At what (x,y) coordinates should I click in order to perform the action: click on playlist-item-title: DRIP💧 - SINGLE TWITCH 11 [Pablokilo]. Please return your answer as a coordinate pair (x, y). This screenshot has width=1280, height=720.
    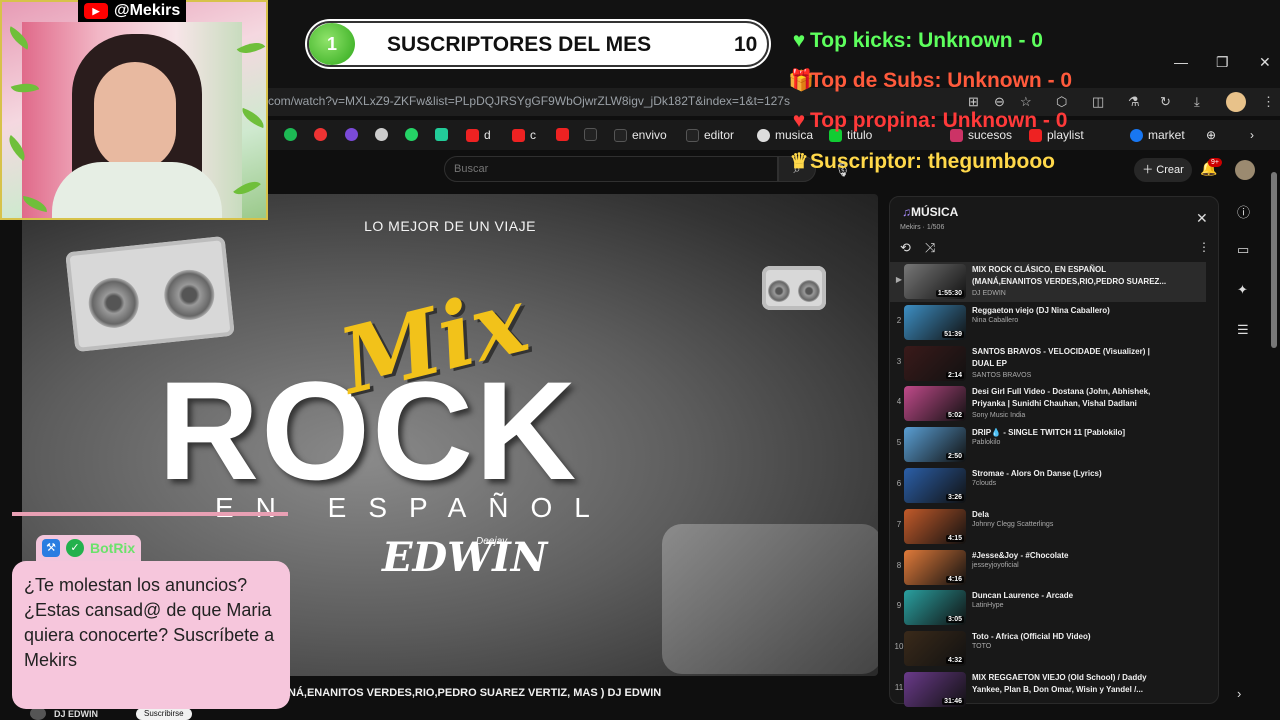
    Looking at the image, I should click on (1072, 433).